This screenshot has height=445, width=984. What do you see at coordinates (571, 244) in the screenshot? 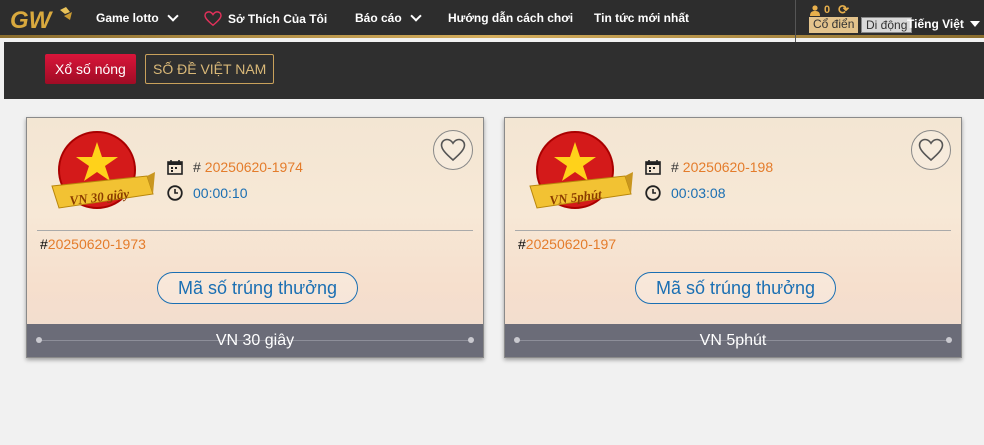
I see `previous-issue-number: 20250620-197` at bounding box center [571, 244].